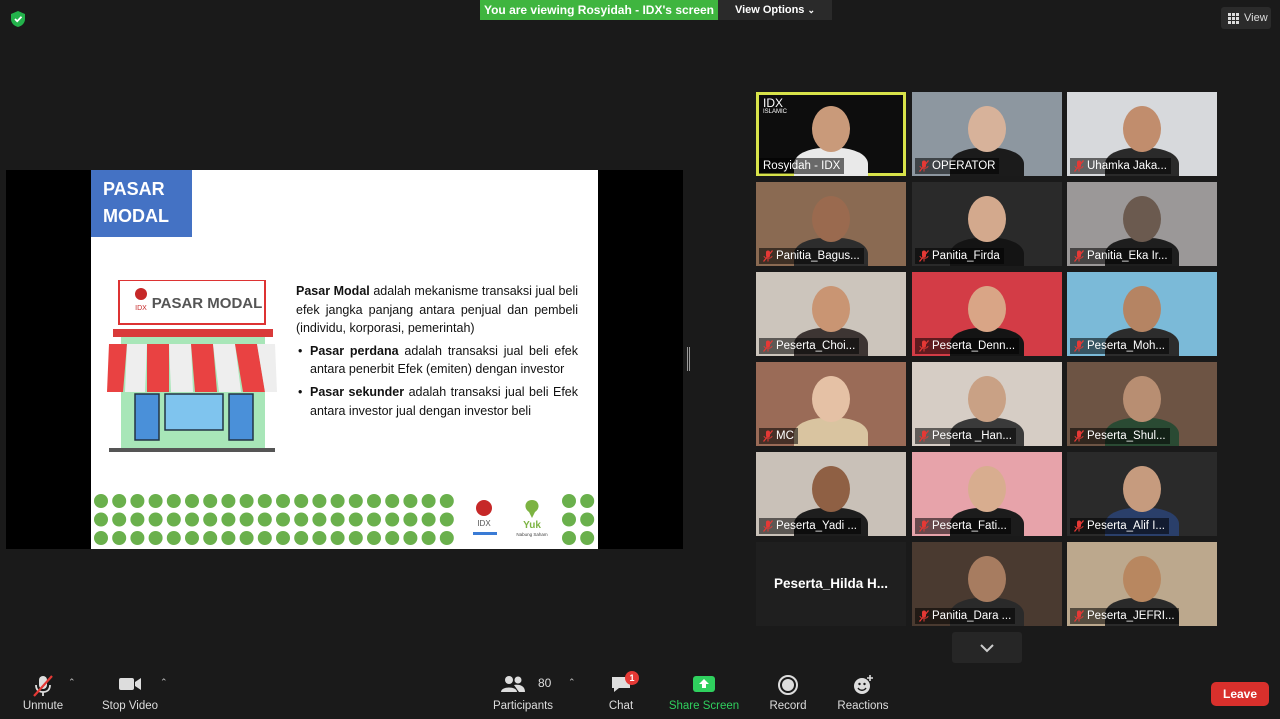  What do you see at coordinates (141, 203) in the screenshot?
I see `slide-title: PASAR MODAL` at bounding box center [141, 203].